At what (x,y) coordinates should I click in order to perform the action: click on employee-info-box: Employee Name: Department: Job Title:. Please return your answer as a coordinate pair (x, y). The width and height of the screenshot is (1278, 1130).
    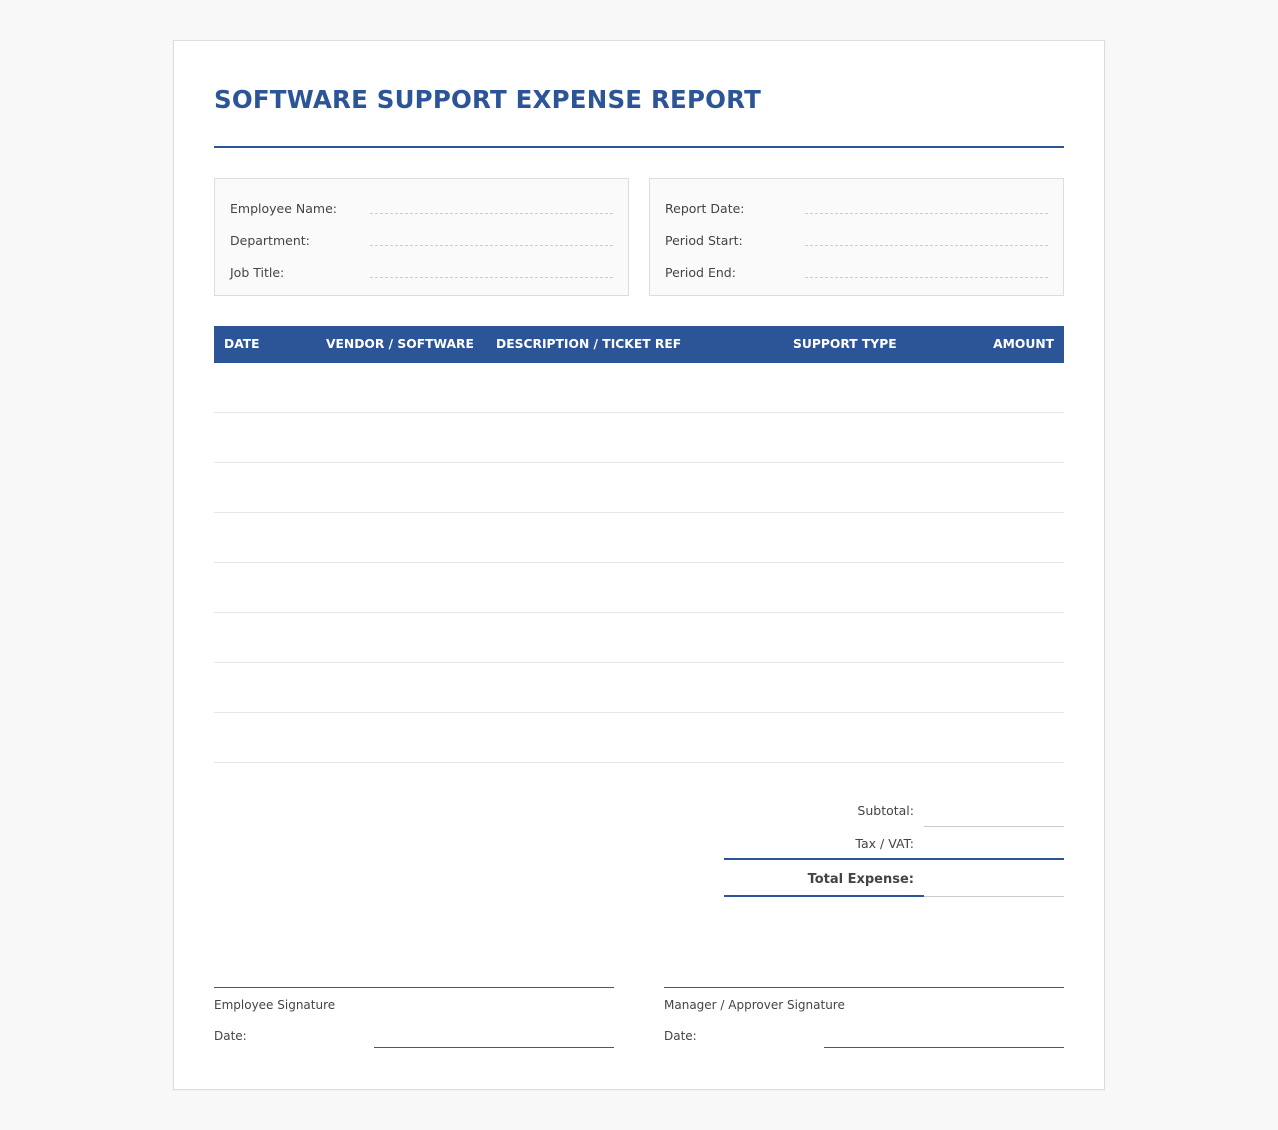
    Looking at the image, I should click on (421, 237).